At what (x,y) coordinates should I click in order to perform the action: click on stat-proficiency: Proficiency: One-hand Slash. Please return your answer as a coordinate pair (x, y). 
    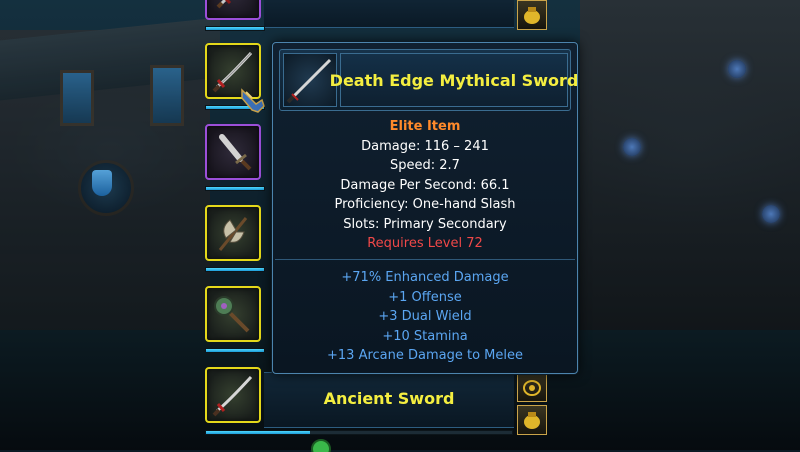
    Looking at the image, I should click on (425, 204).